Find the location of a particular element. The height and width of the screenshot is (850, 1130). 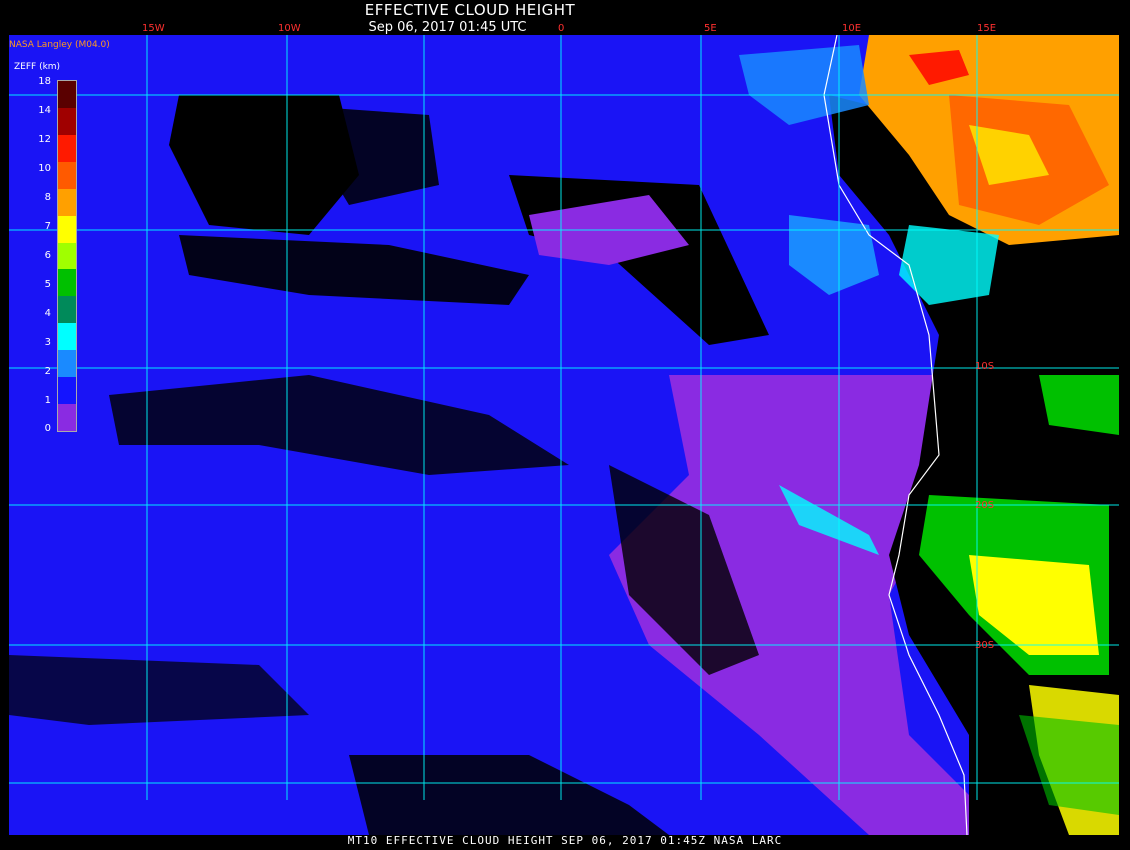

latitude-label: 20S is located at coordinates (985, 505).